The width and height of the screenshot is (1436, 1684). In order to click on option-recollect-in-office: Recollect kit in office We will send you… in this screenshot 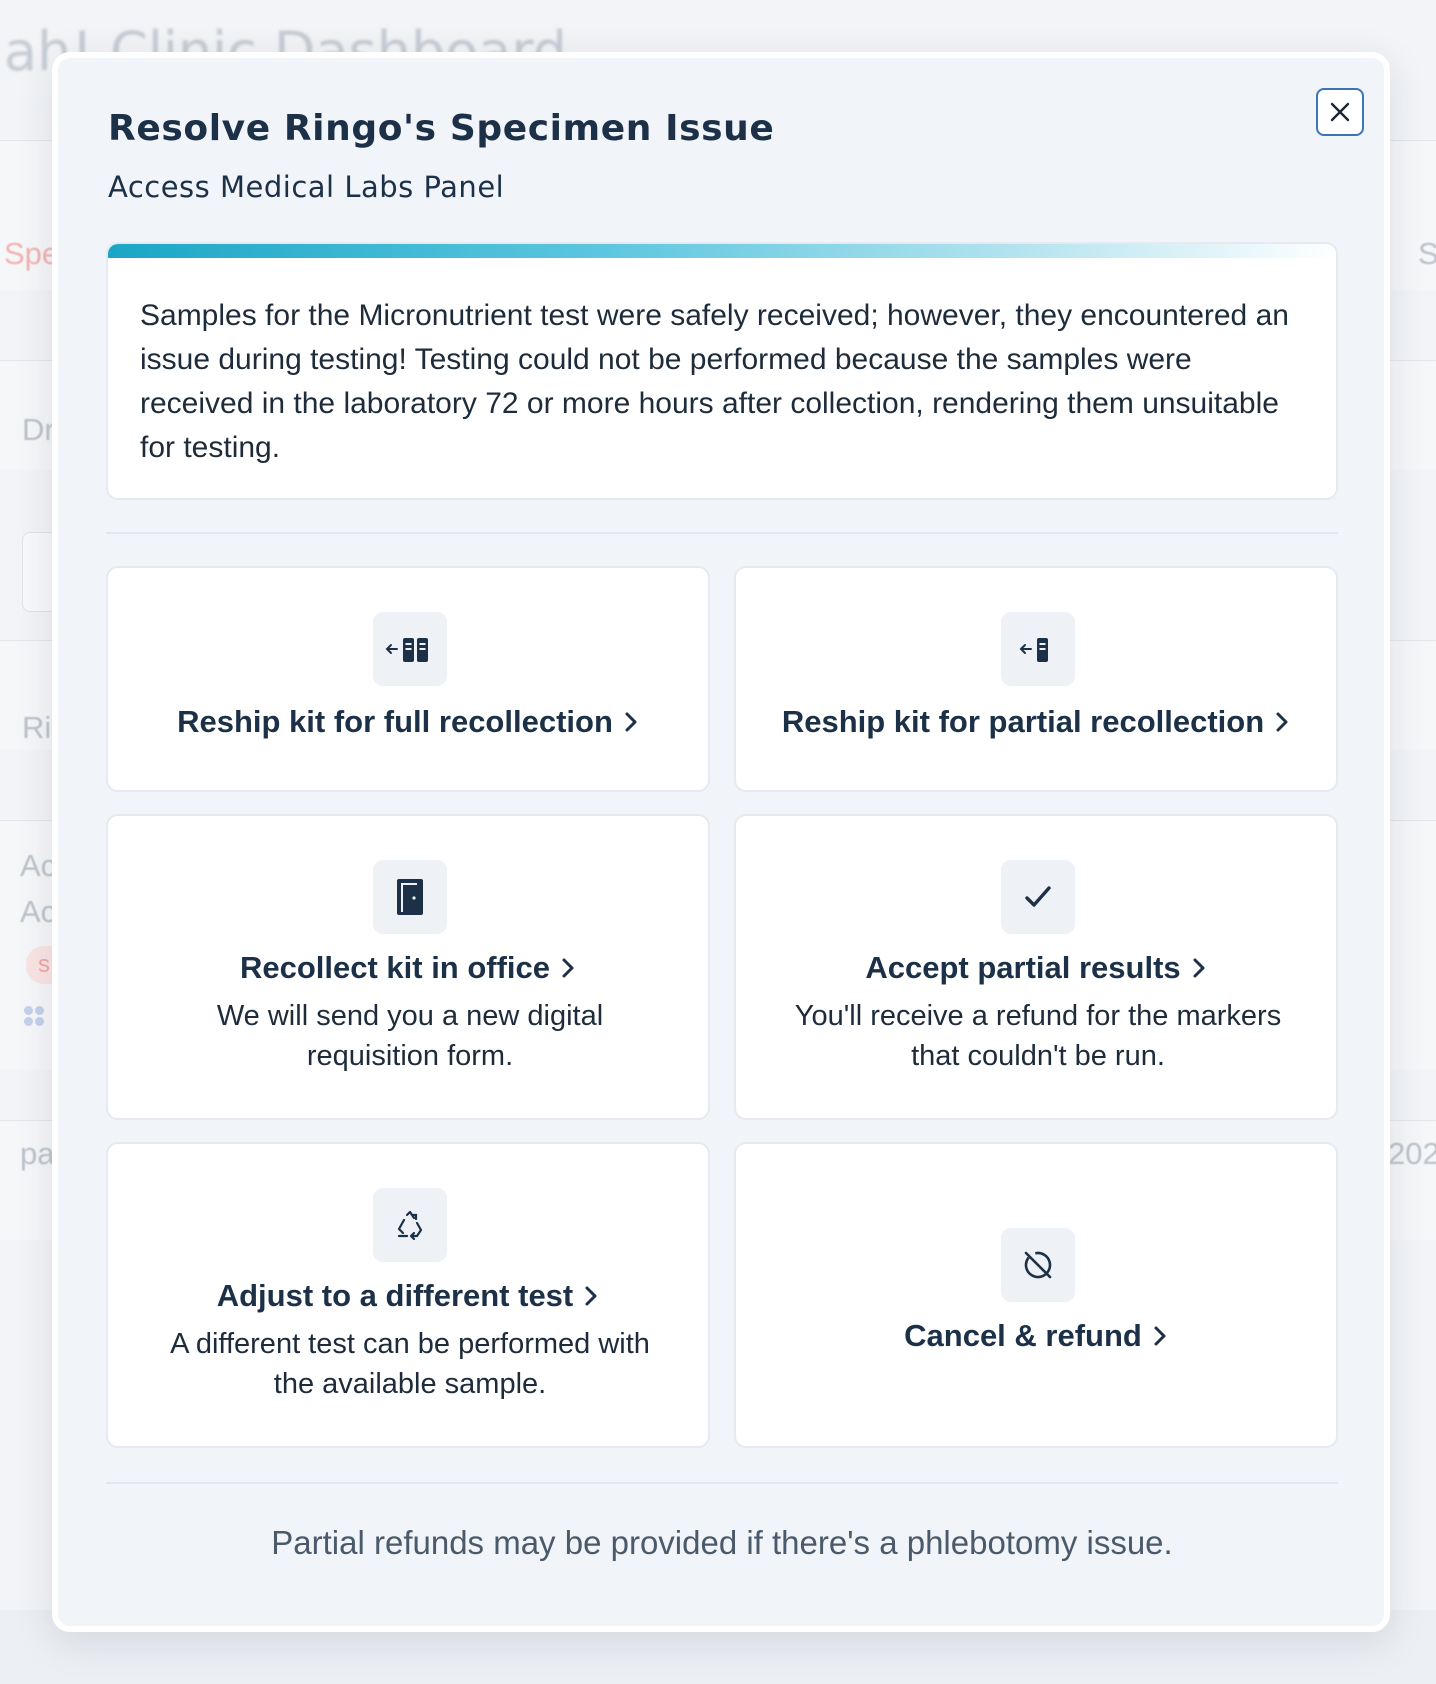, I will do `click(408, 967)`.